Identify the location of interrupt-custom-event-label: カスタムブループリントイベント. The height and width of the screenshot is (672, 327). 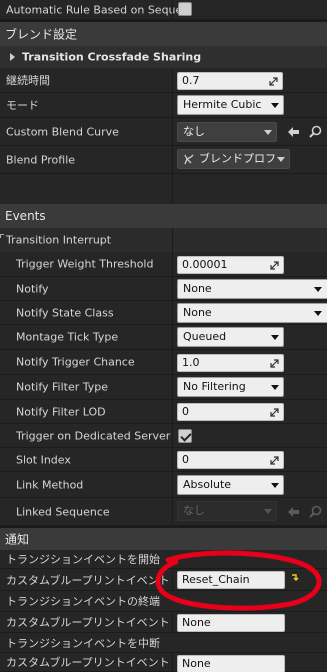
(88, 662).